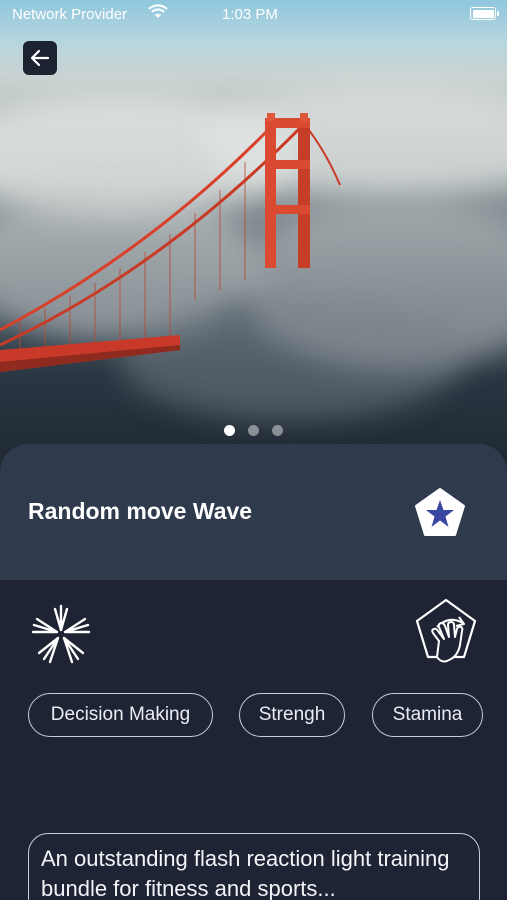 The width and height of the screenshot is (507, 900). I want to click on starburst-logo-icon, so click(61, 634).